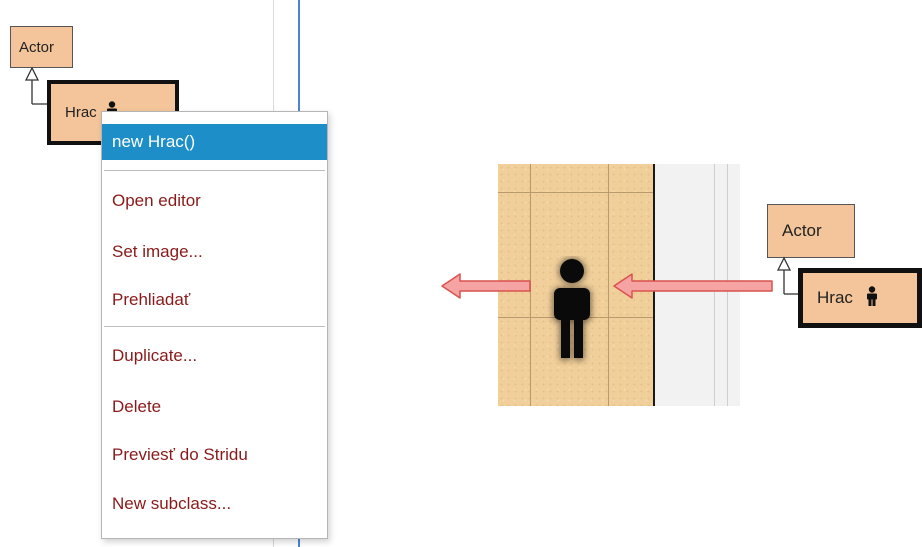  Describe the element at coordinates (137, 406) in the screenshot. I see `menu-item-label: Delete` at that location.